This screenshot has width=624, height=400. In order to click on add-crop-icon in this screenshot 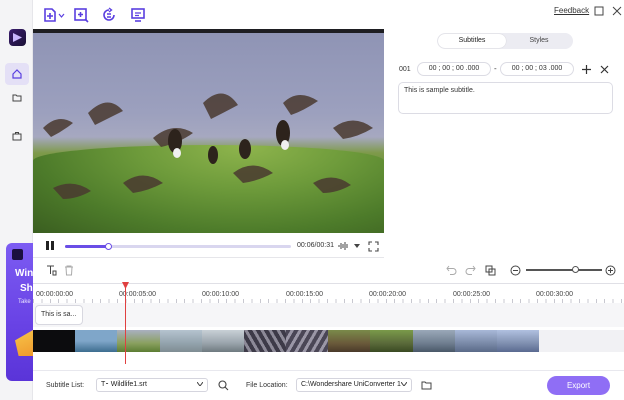, I will do `click(81, 15)`.